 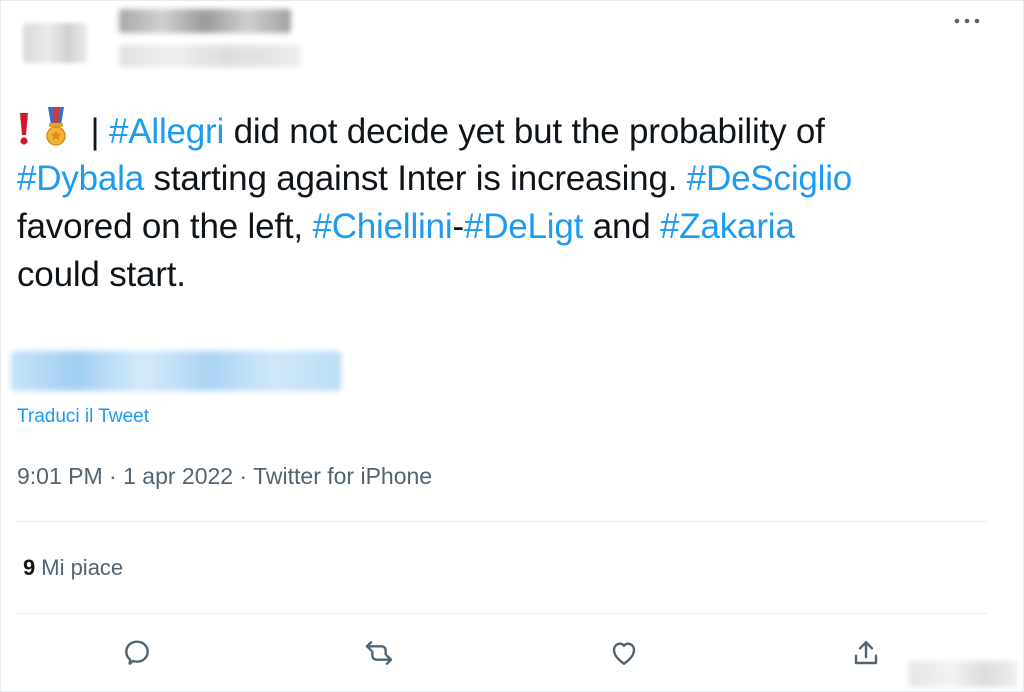 What do you see at coordinates (56, 133) in the screenshot?
I see `military-medal-icon` at bounding box center [56, 133].